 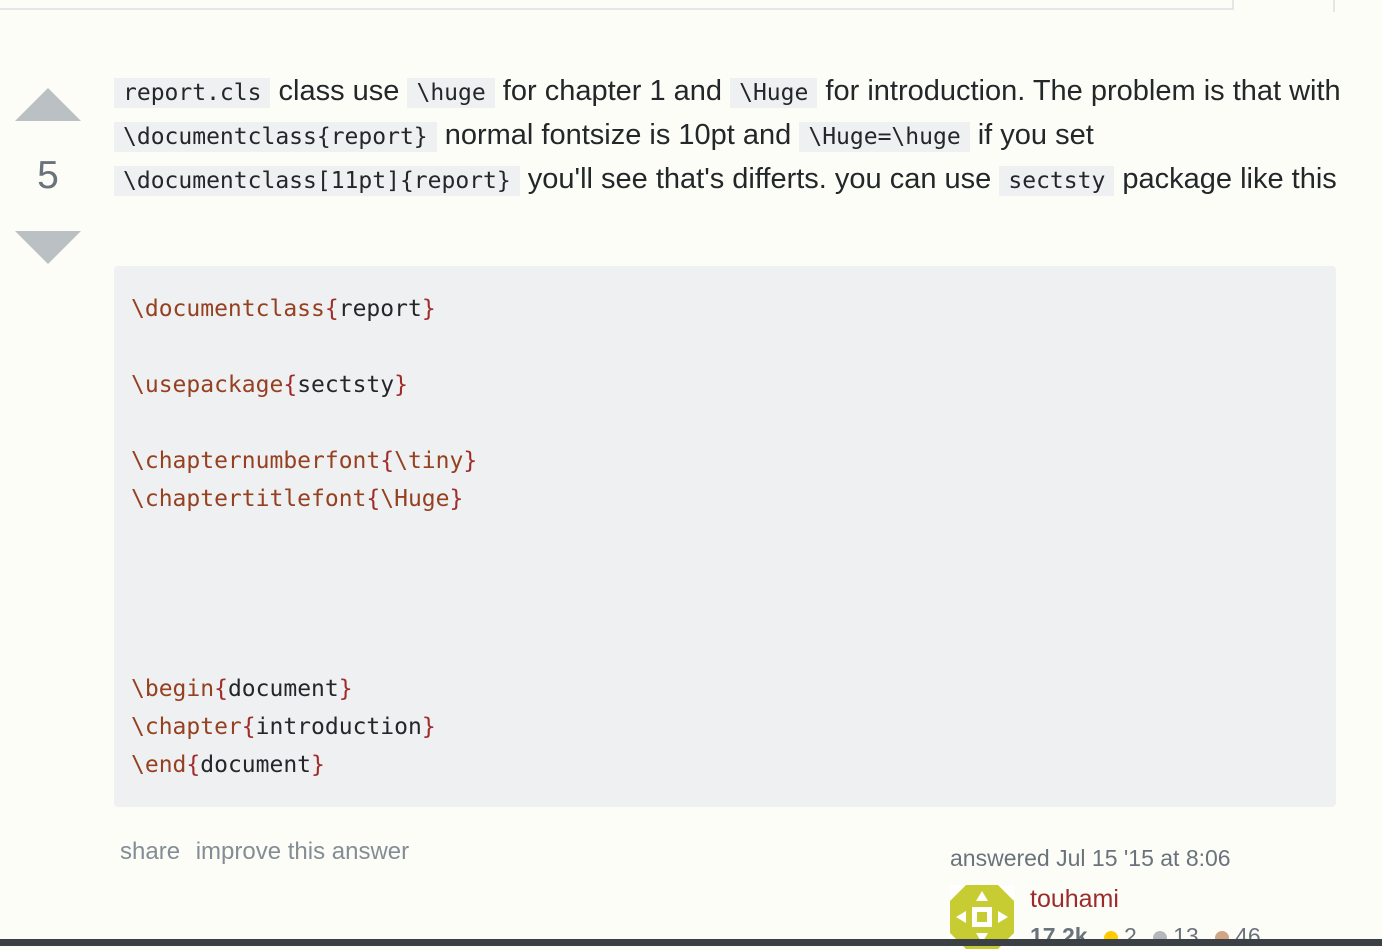 I want to click on vote-count: 5, so click(x=48, y=175).